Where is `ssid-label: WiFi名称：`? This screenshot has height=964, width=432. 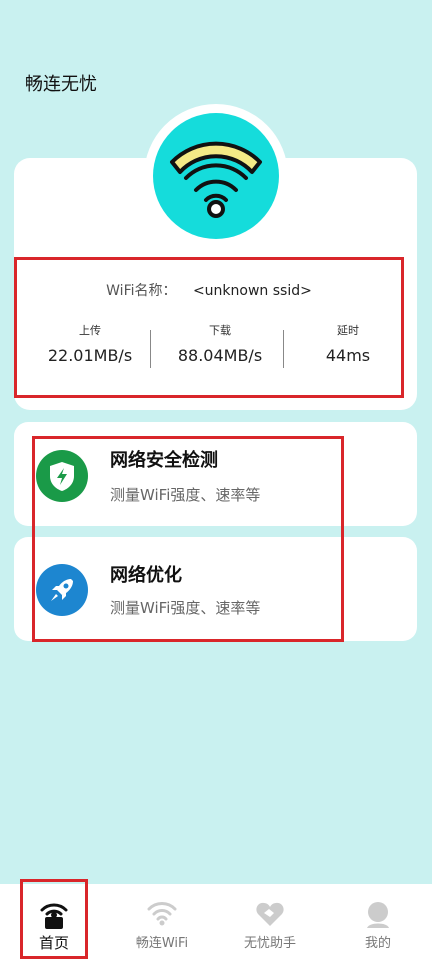 ssid-label: WiFi名称： is located at coordinates (141, 291).